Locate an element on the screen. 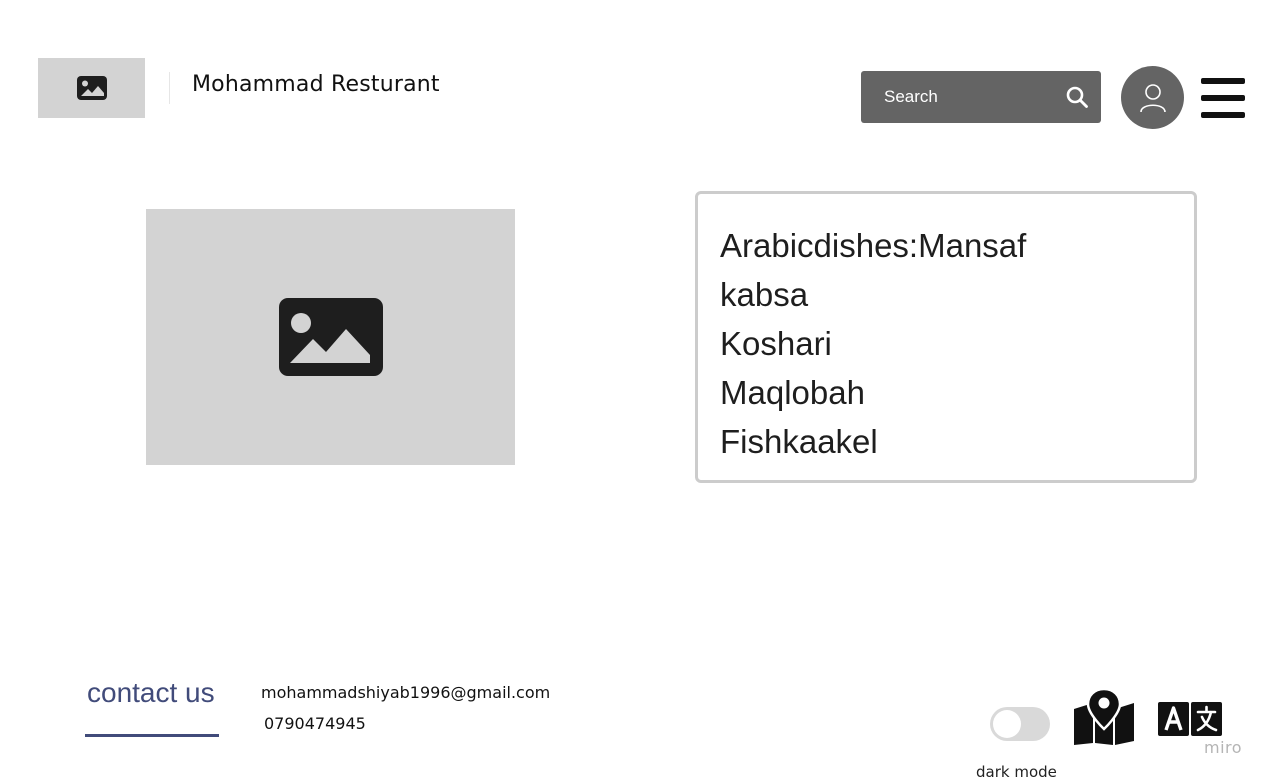  dish-item: kabsa is located at coordinates (764, 294).